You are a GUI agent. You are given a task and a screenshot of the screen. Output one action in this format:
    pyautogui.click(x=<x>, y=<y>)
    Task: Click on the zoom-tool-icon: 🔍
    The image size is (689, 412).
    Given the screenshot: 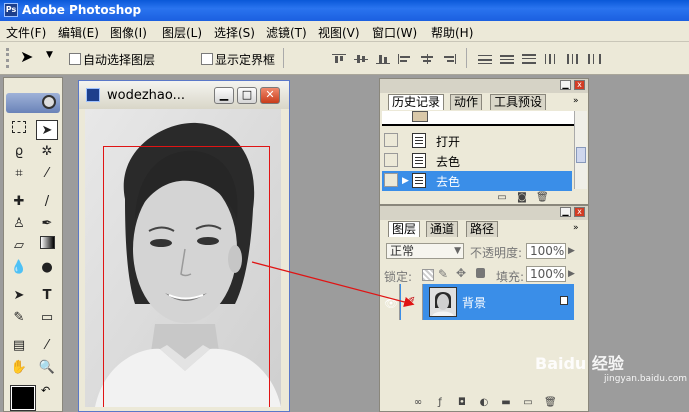 What is the action you would take?
    pyautogui.click(x=47, y=368)
    